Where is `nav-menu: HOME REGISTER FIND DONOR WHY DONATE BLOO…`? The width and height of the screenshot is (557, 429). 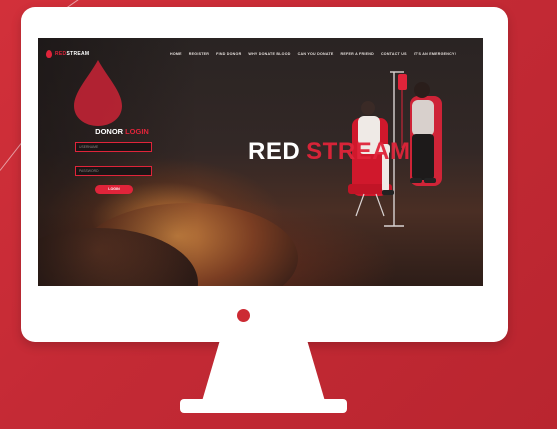 nav-menu: HOME REGISTER FIND DONOR WHY DONATE BLOO… is located at coordinates (316, 54).